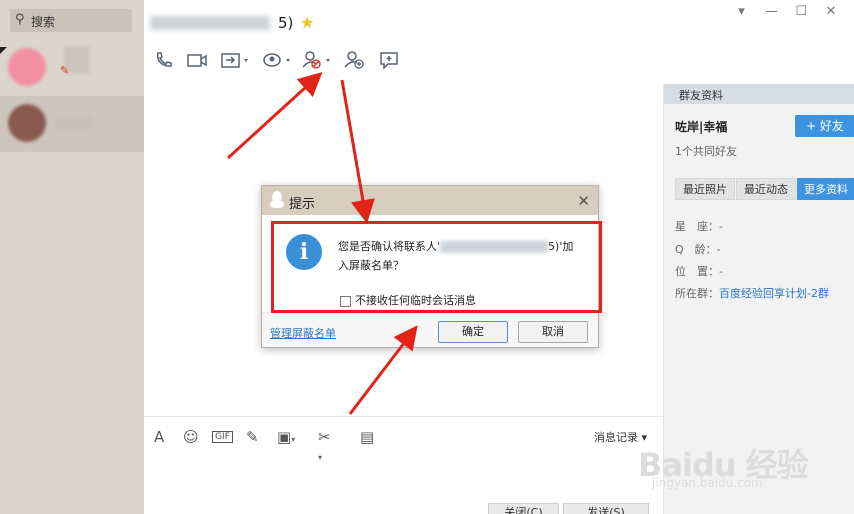 The height and width of the screenshot is (514, 854). I want to click on highlight-box, so click(436, 267).